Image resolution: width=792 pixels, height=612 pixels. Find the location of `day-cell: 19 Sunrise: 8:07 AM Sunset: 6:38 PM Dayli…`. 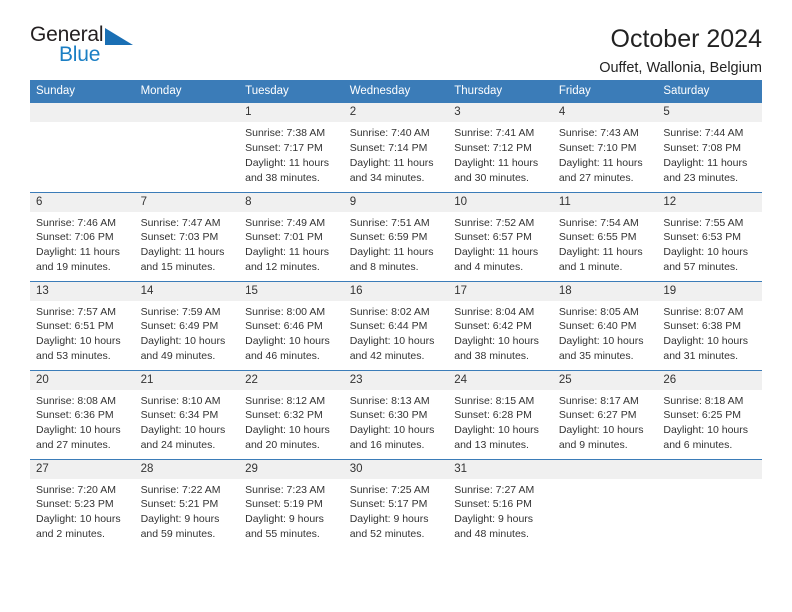

day-cell: 19 Sunrise: 8:07 AM Sunset: 6:38 PM Dayli… is located at coordinates (709, 325).